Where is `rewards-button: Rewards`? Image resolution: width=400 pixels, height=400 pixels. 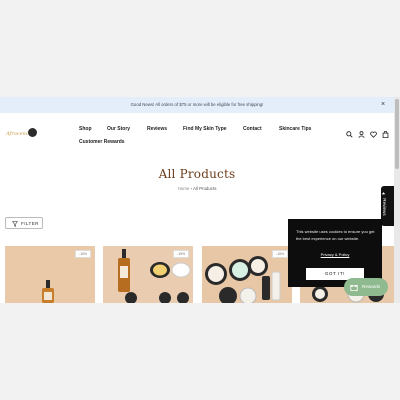
rewards-button: Rewards is located at coordinates (366, 287).